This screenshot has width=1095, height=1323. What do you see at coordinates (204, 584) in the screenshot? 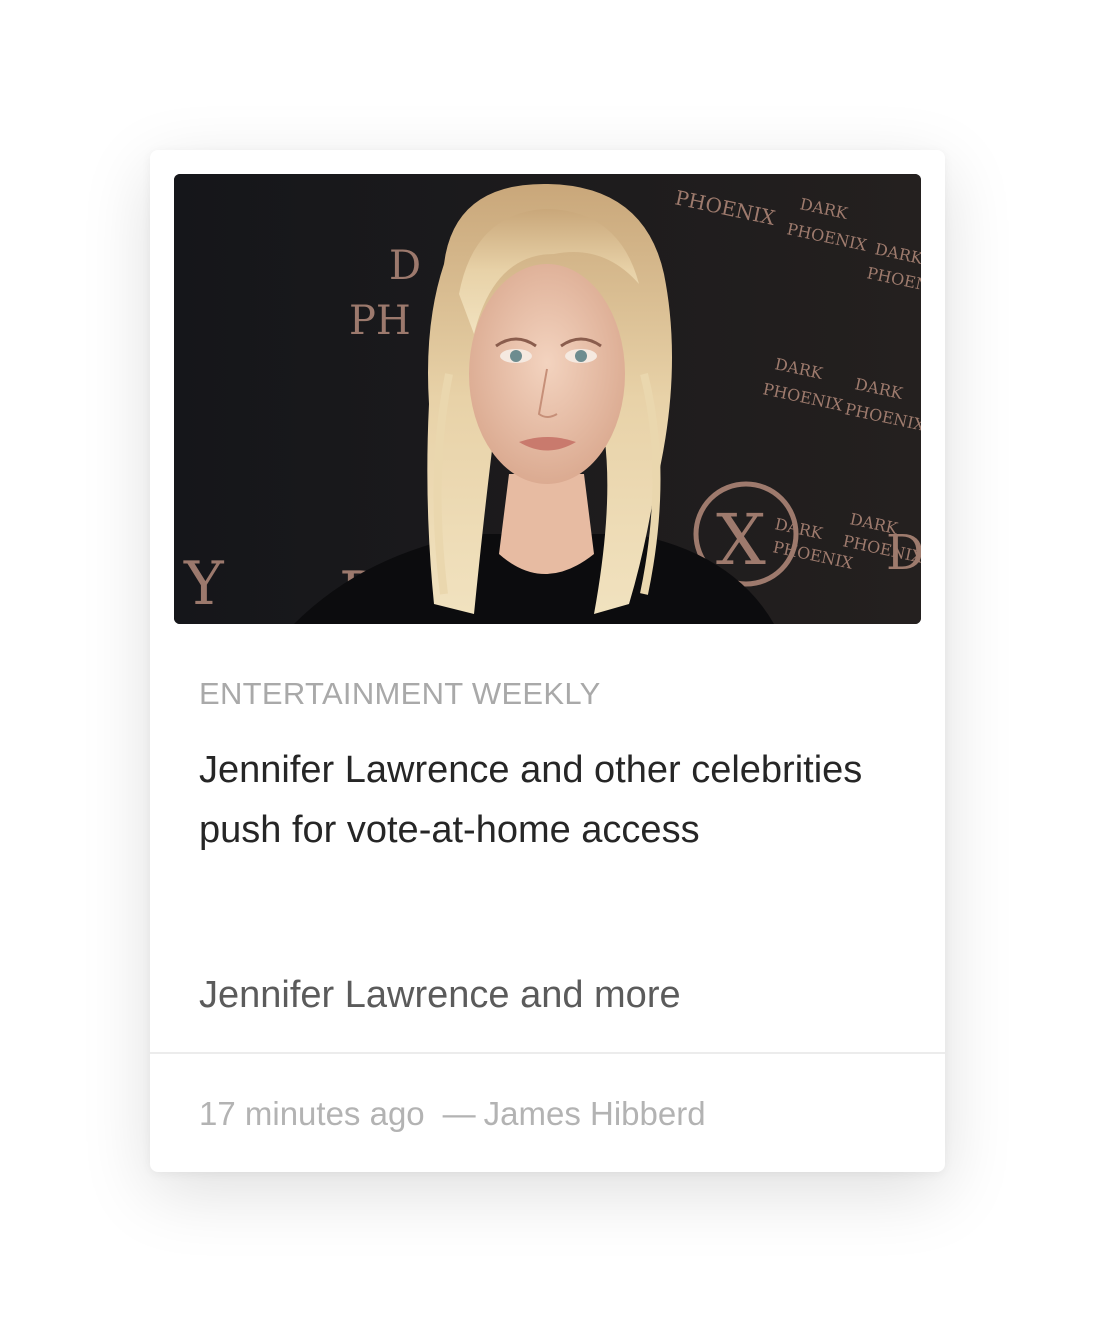
I see `svg-text: Y` at bounding box center [204, 584].